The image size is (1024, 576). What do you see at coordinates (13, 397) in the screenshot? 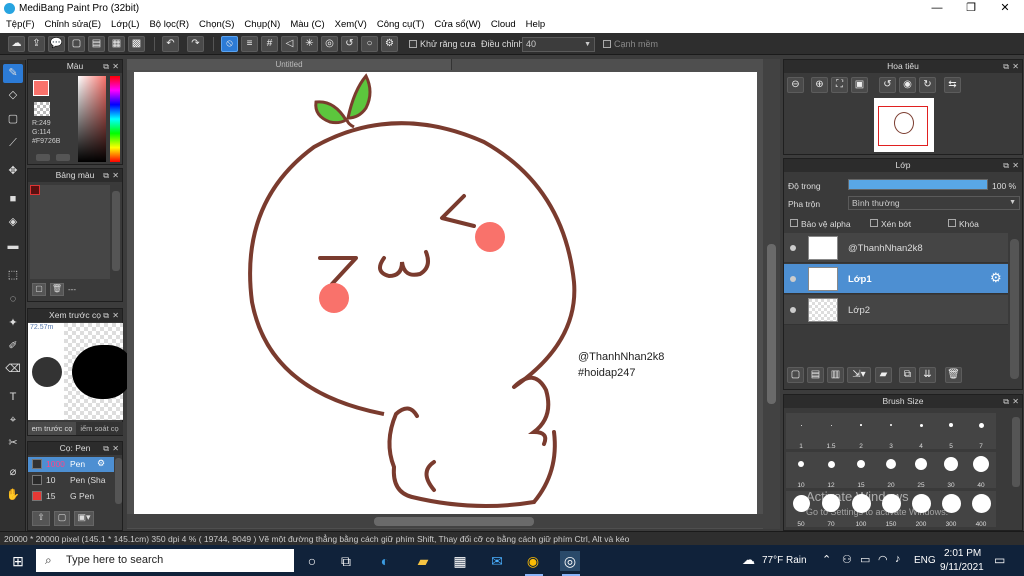
I see `text-tool-icon: T` at bounding box center [13, 397].